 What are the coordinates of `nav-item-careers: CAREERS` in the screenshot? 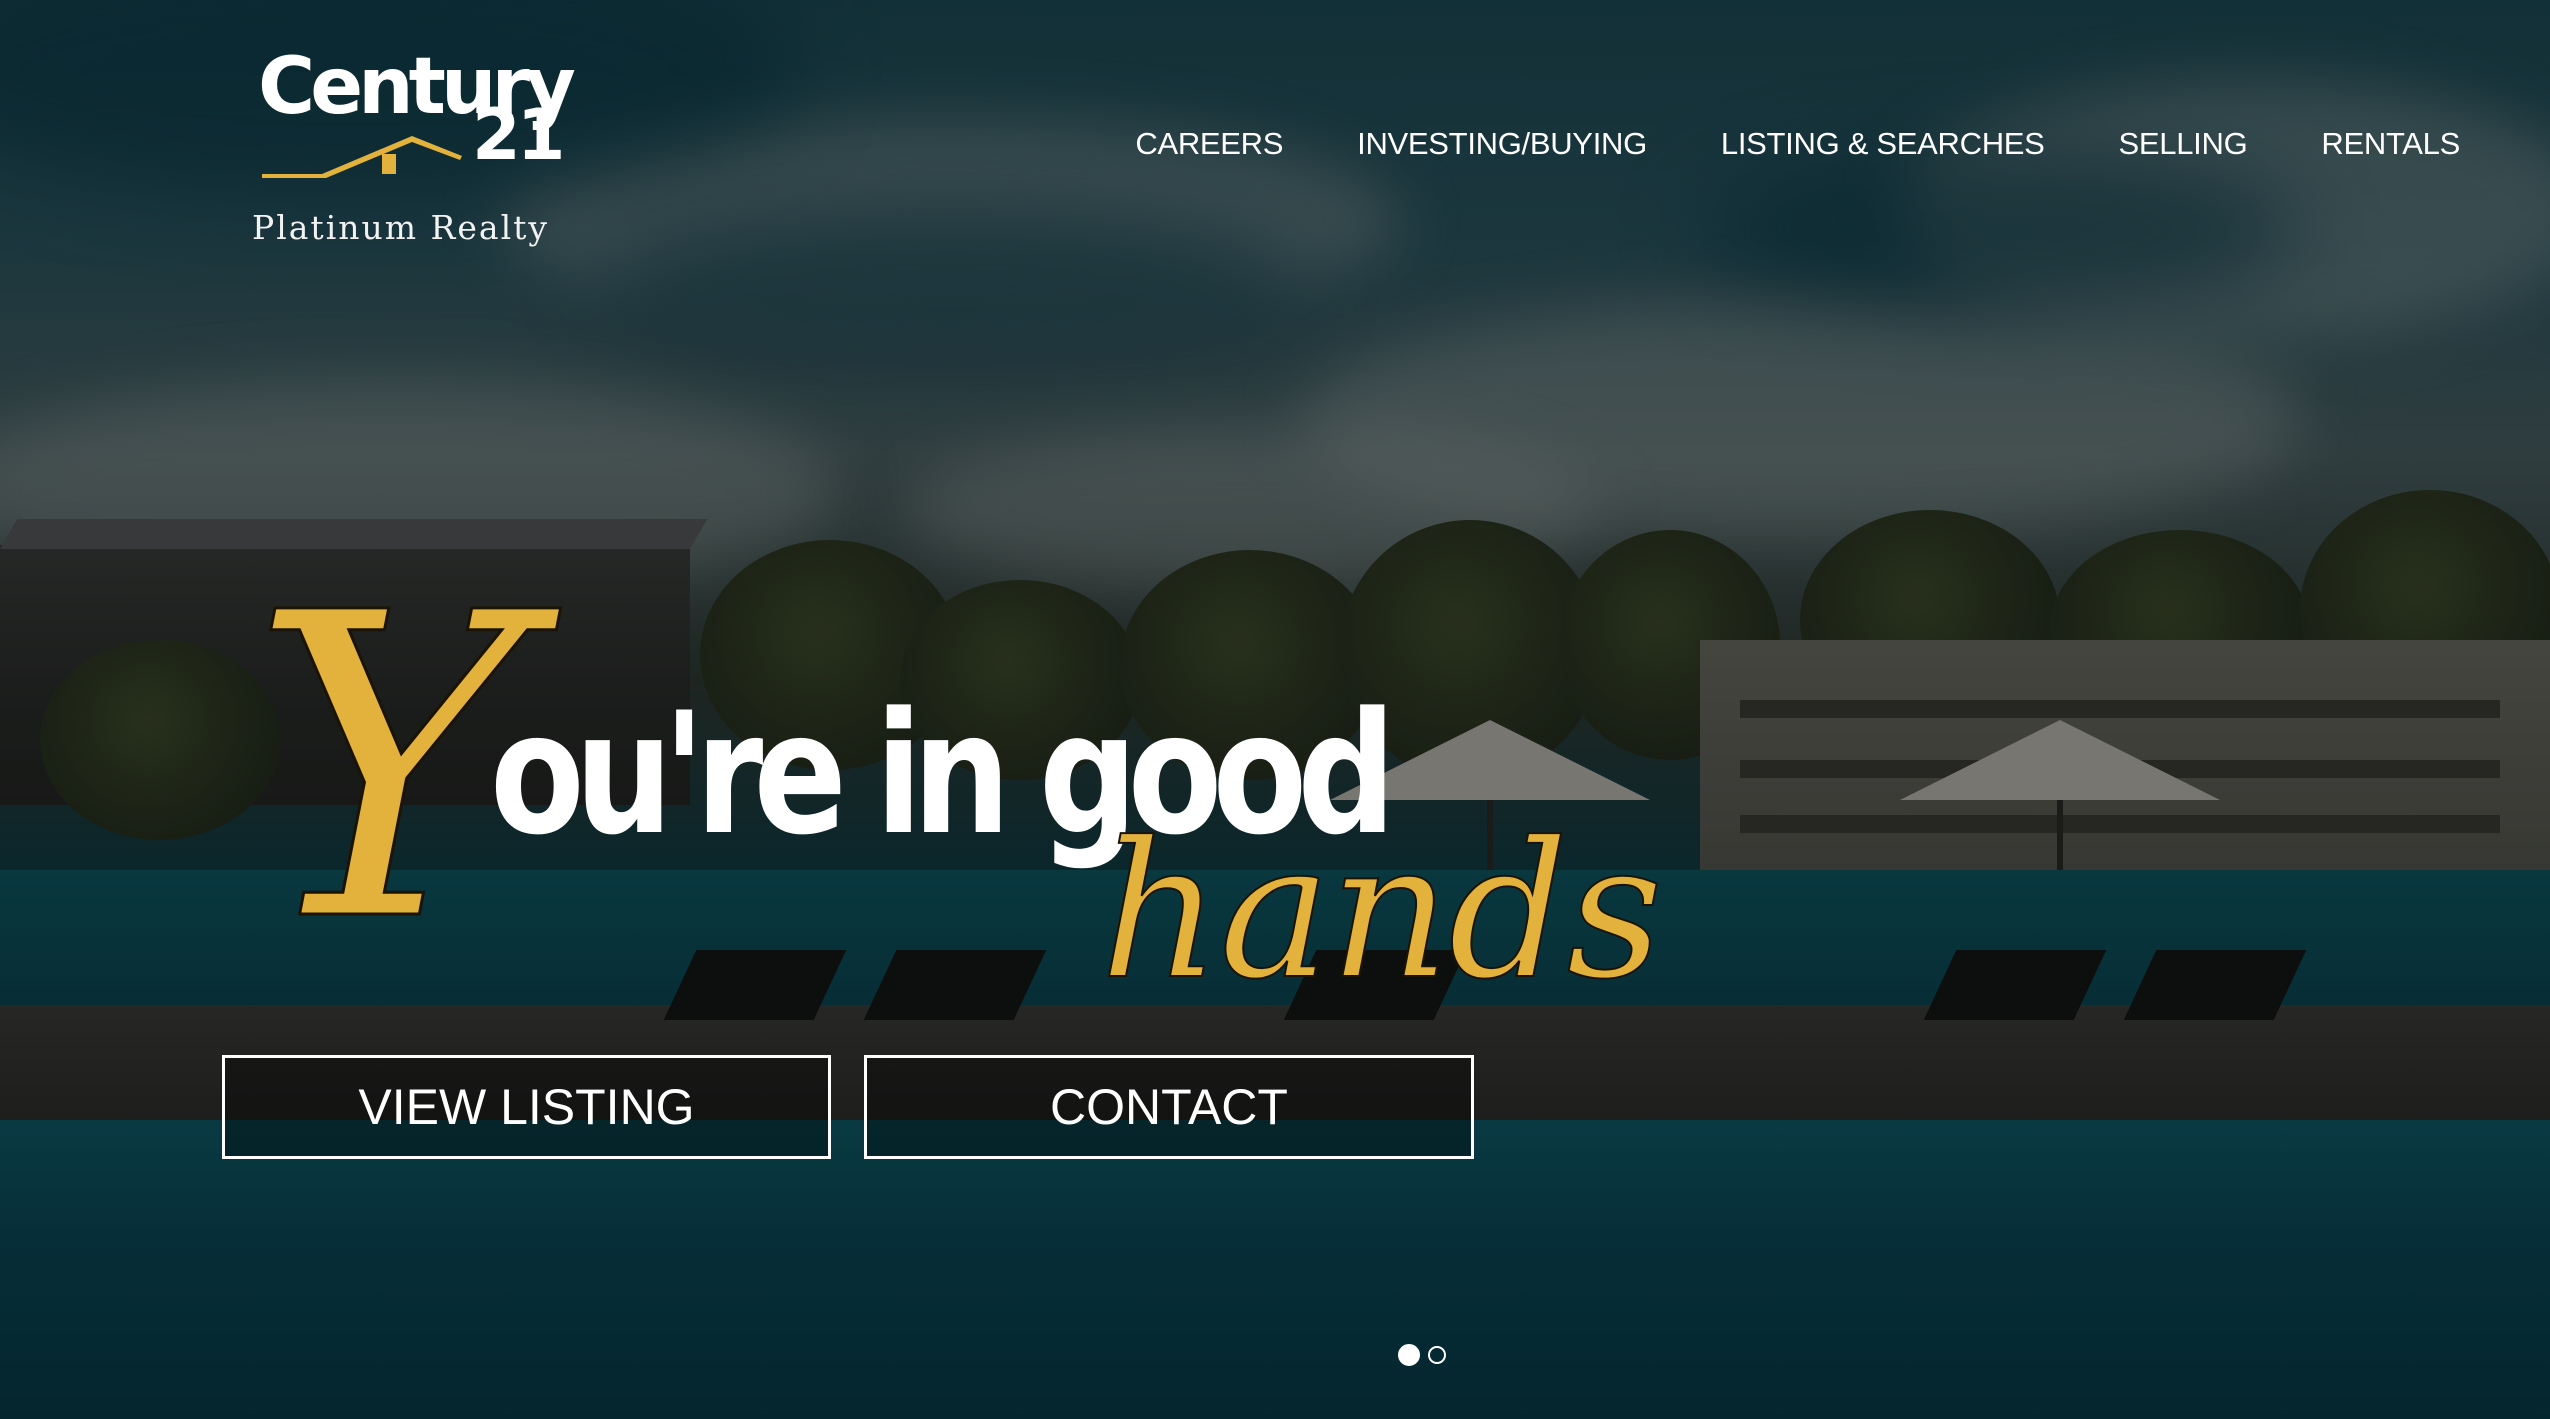 It's located at (1209, 144).